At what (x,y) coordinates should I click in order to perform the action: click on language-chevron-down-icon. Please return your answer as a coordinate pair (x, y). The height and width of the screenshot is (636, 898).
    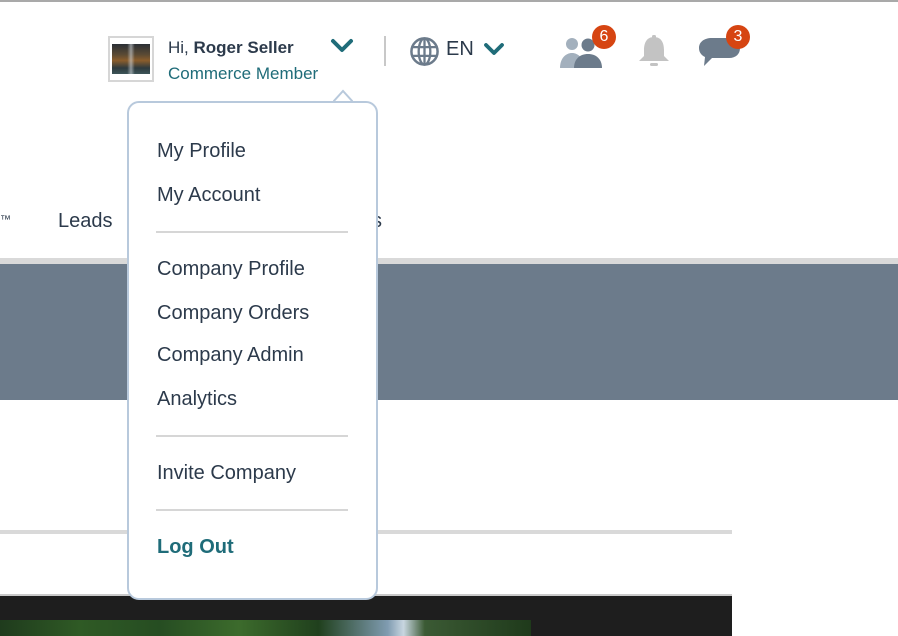
    Looking at the image, I should click on (494, 49).